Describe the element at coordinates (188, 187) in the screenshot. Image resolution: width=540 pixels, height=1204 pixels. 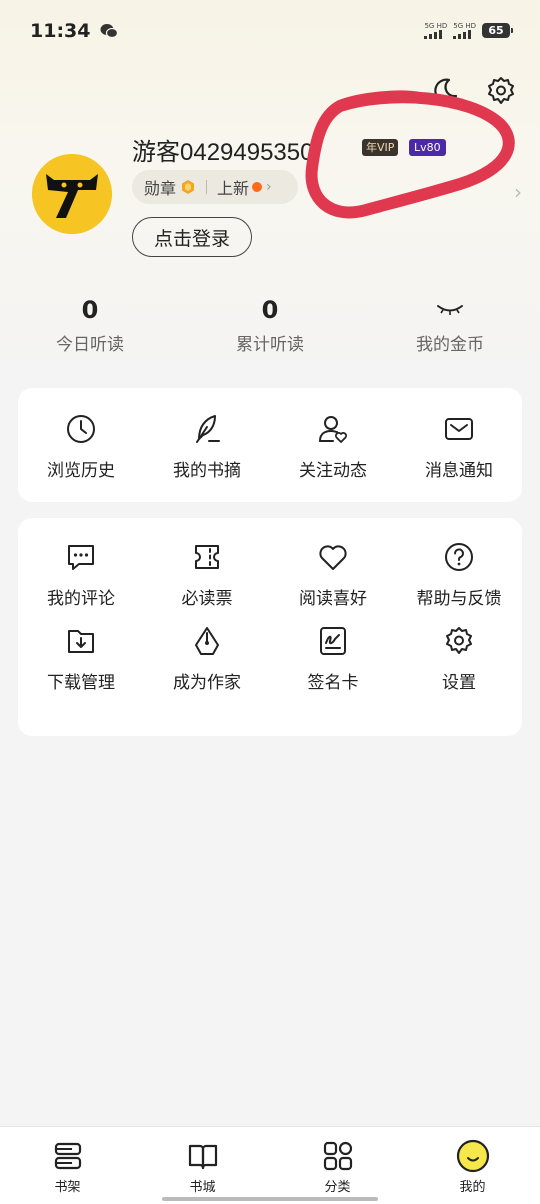
I see `medal-gem-icon` at that location.